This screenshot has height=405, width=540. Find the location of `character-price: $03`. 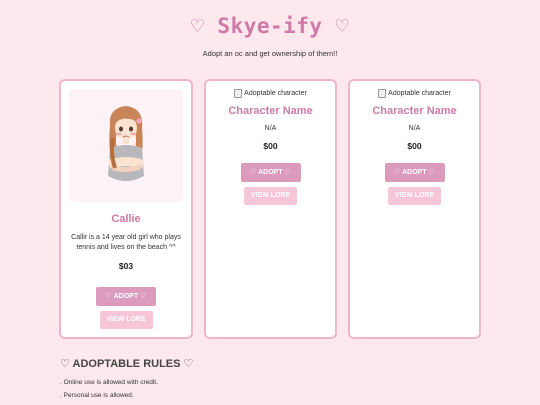

character-price: $03 is located at coordinates (126, 266).